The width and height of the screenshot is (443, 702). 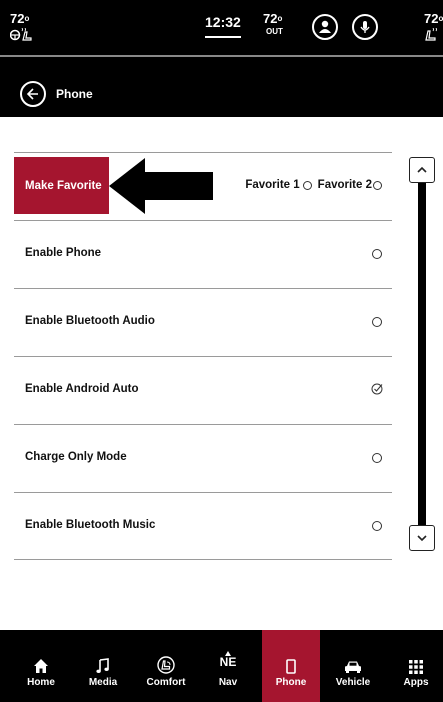 I want to click on setting-row-enable-bluetooth-music: Enable Bluetooth Music, so click(x=203, y=526).